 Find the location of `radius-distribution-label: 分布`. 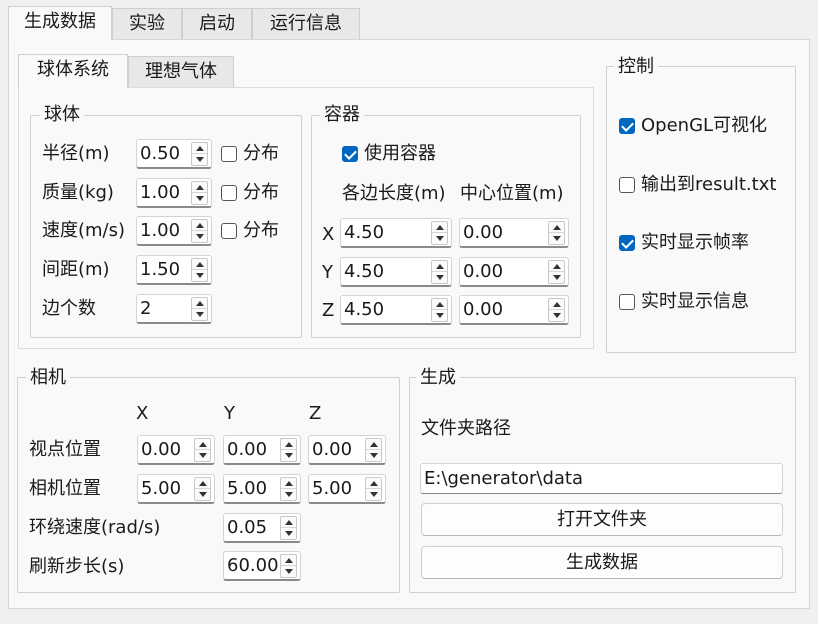

radius-distribution-label: 分布 is located at coordinates (261, 153).